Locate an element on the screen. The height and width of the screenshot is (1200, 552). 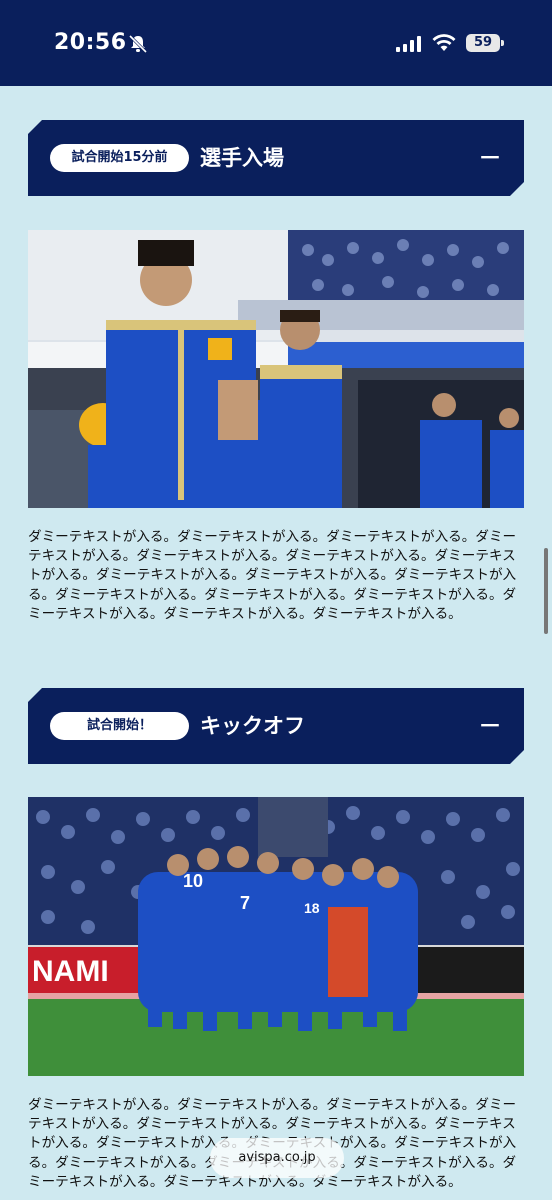
battery-icon: 59 is located at coordinates (483, 43).